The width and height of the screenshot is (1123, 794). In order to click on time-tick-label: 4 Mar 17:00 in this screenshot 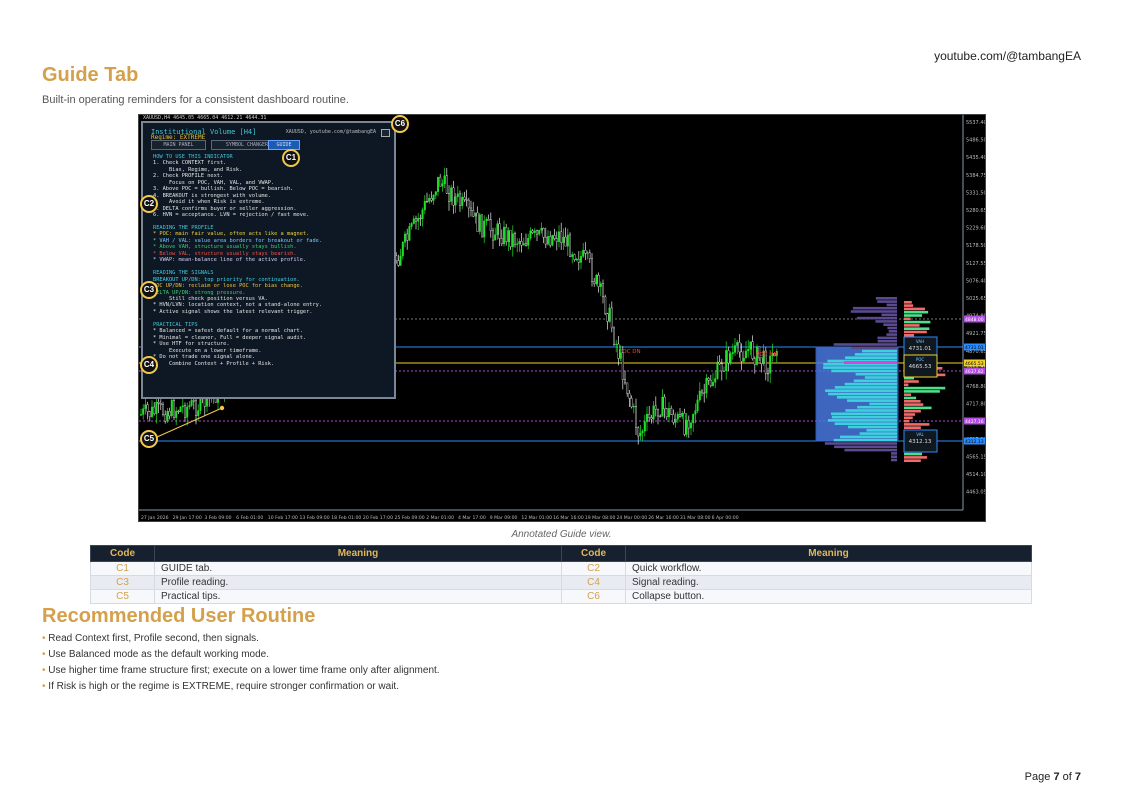, I will do `click(472, 518)`.